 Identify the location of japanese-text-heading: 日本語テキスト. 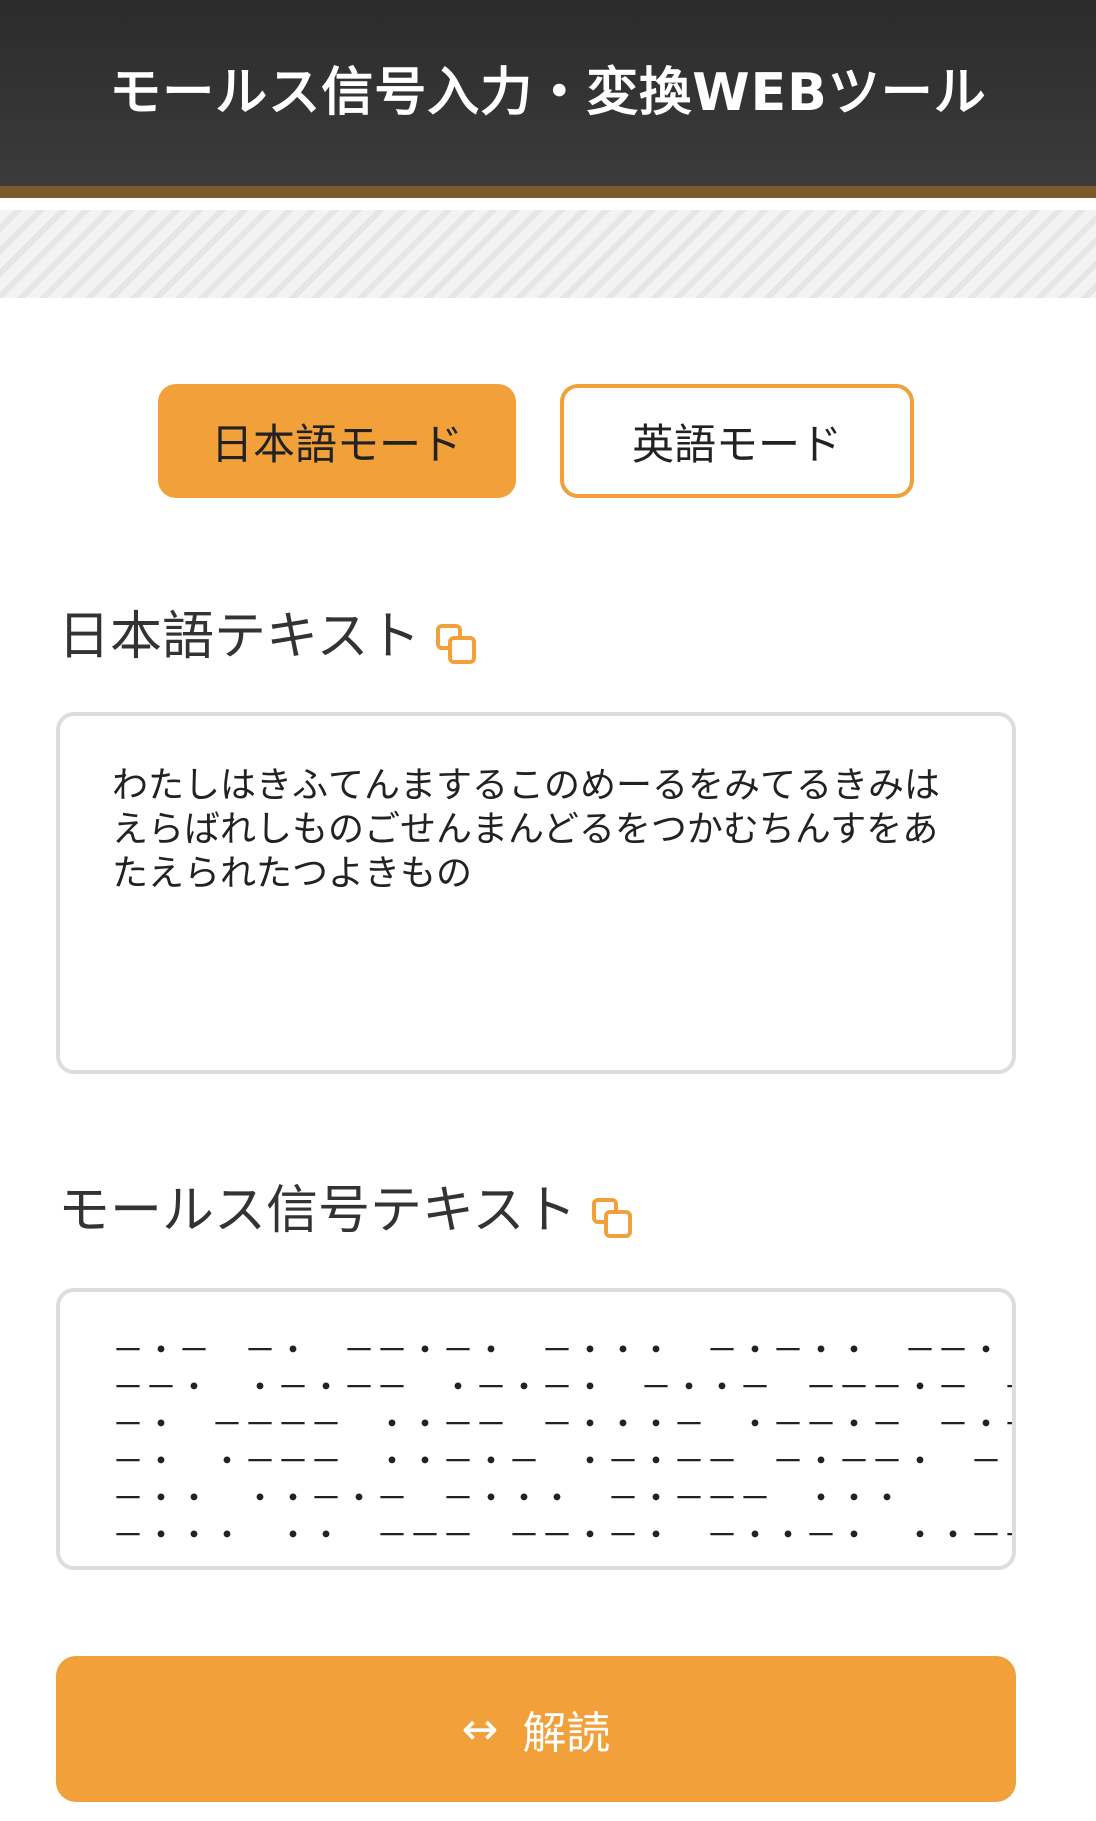
(268, 631).